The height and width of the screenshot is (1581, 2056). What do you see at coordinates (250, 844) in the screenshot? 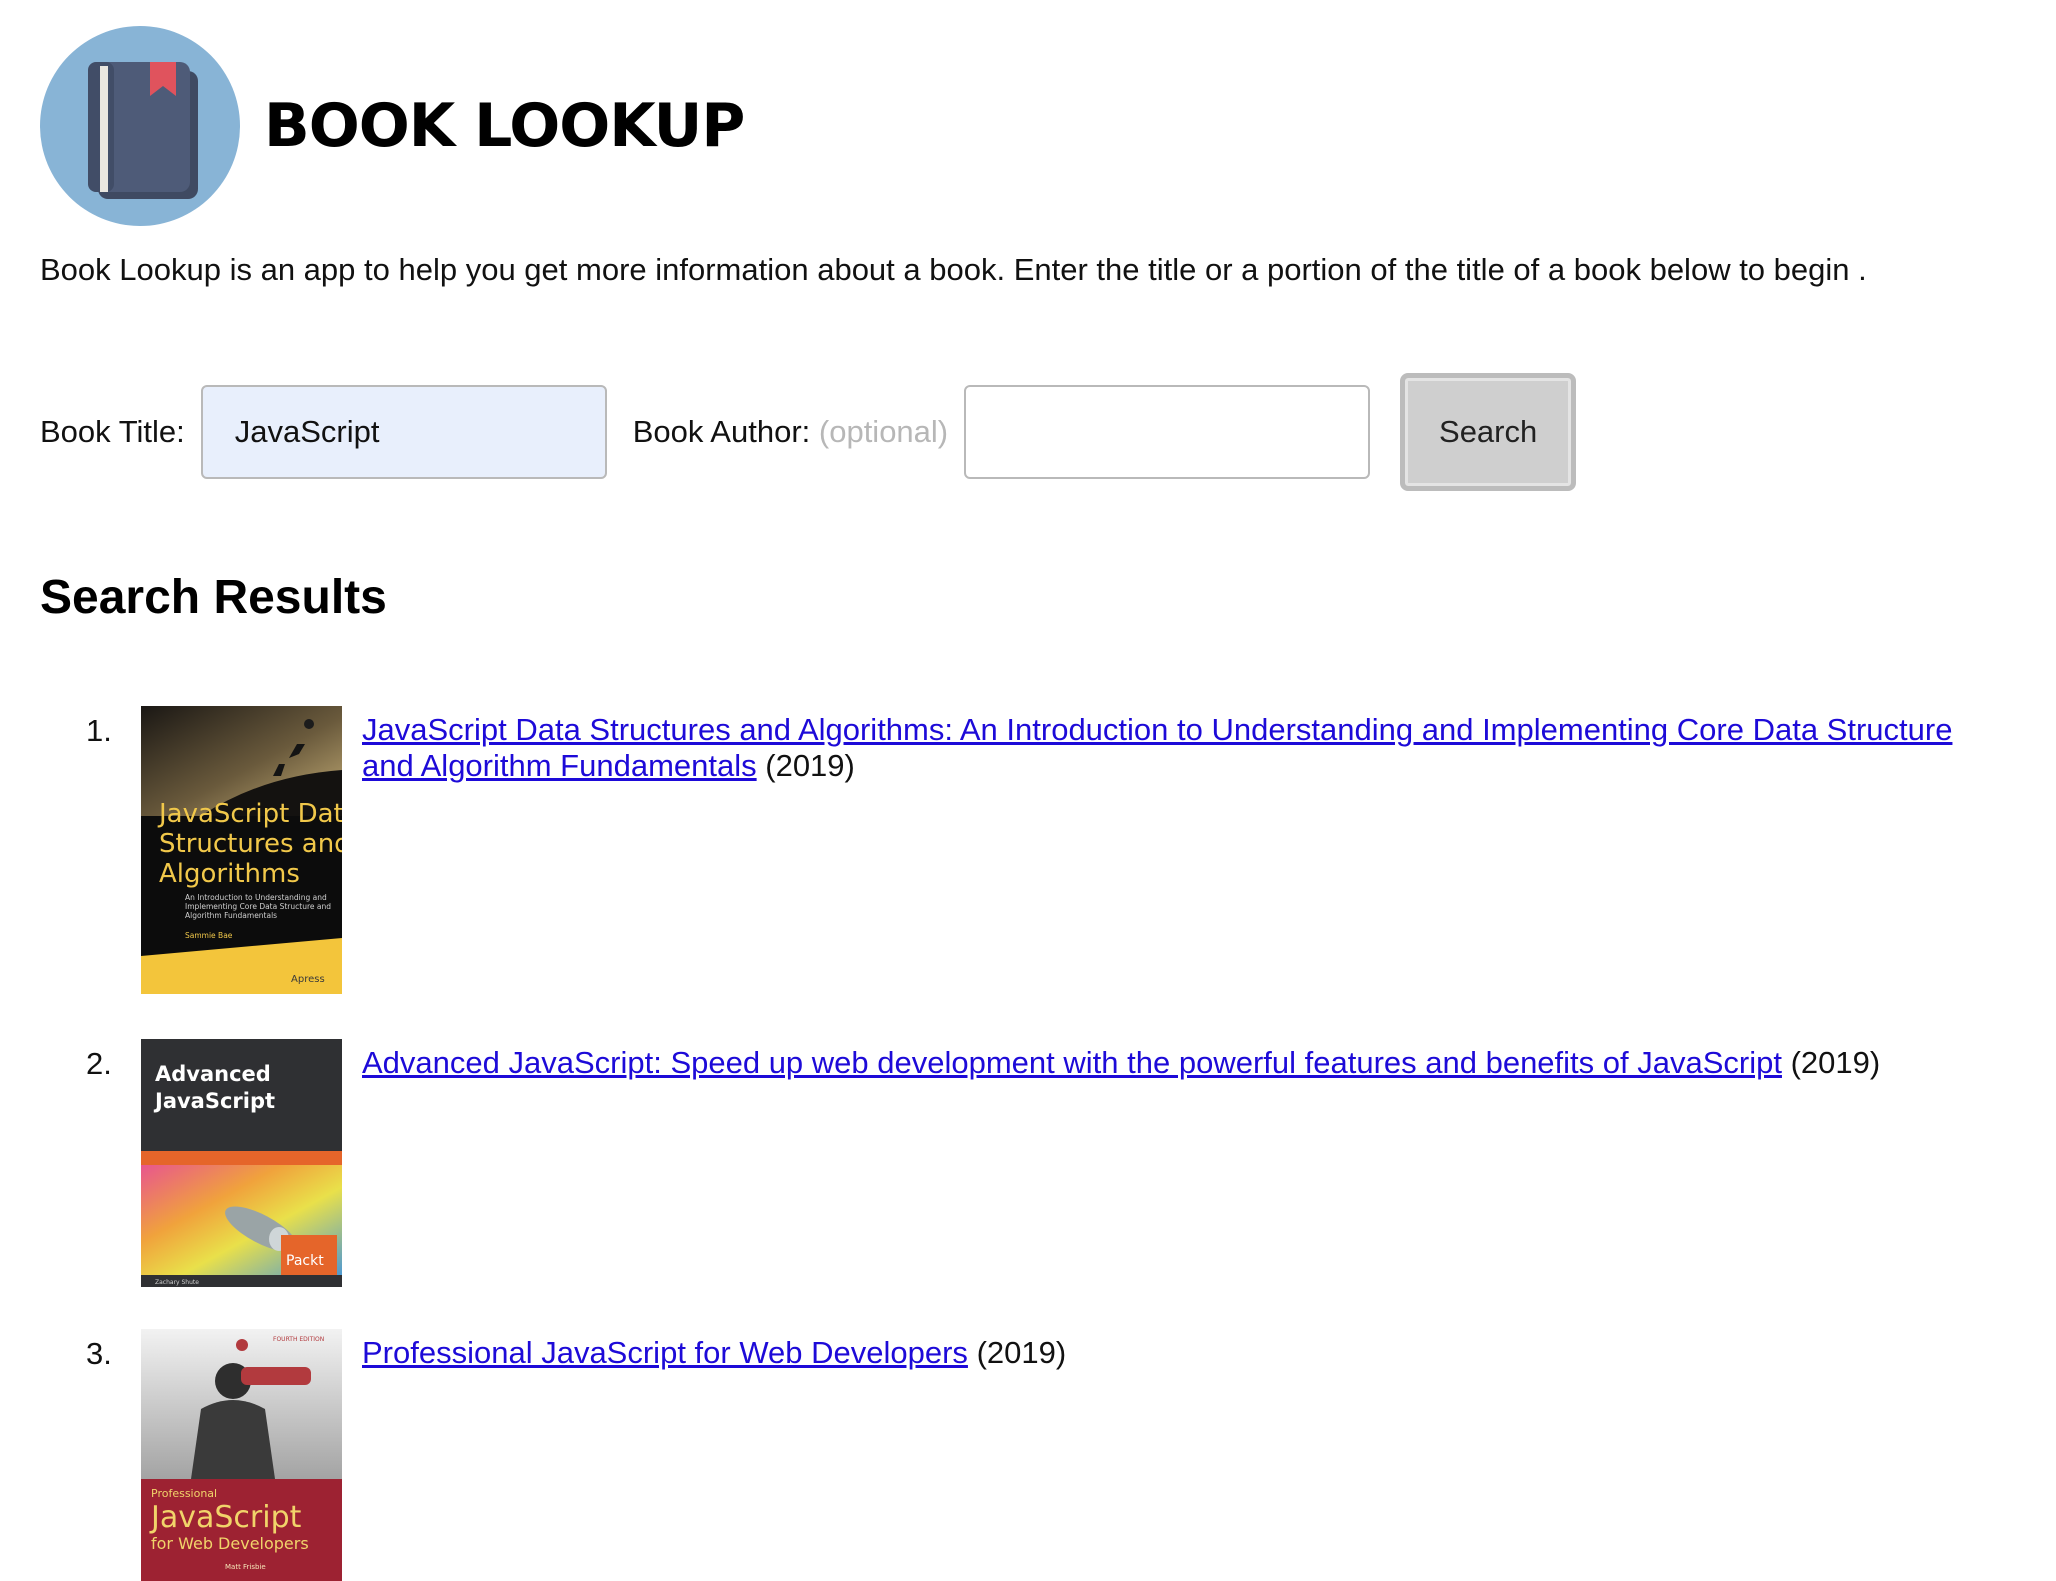
I see `cover-title-line: Structures and` at bounding box center [250, 844].